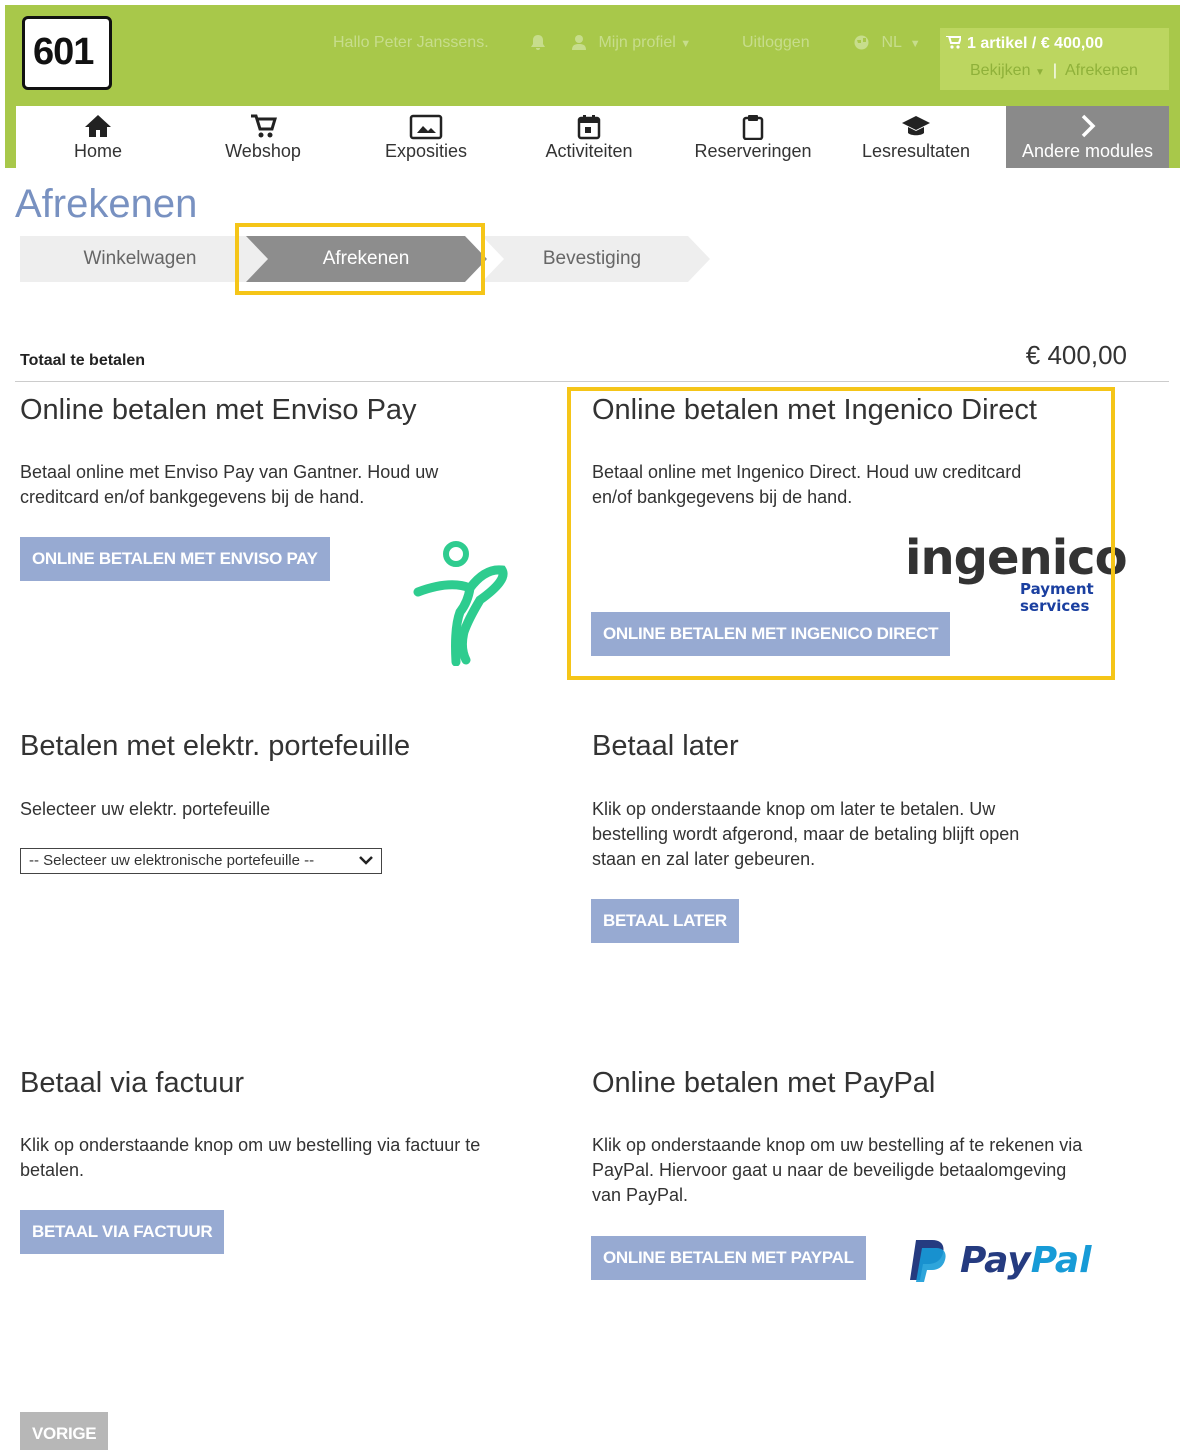  I want to click on home-icon, so click(98, 127).